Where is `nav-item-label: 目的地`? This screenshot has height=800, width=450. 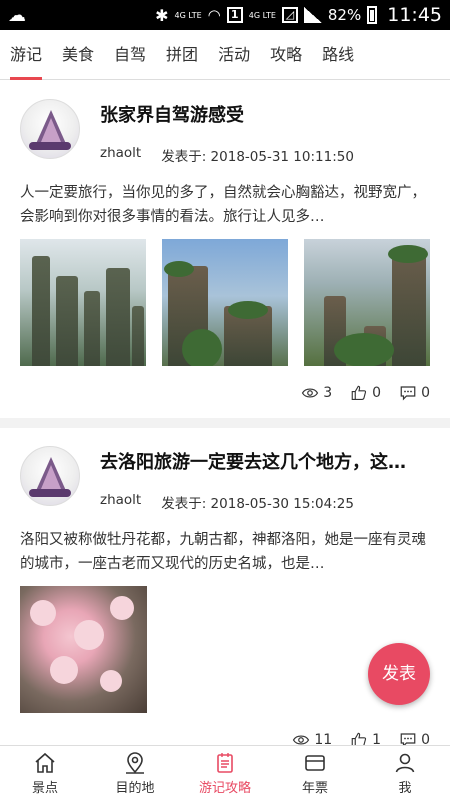
nav-item-label: 目的地 is located at coordinates (135, 788).